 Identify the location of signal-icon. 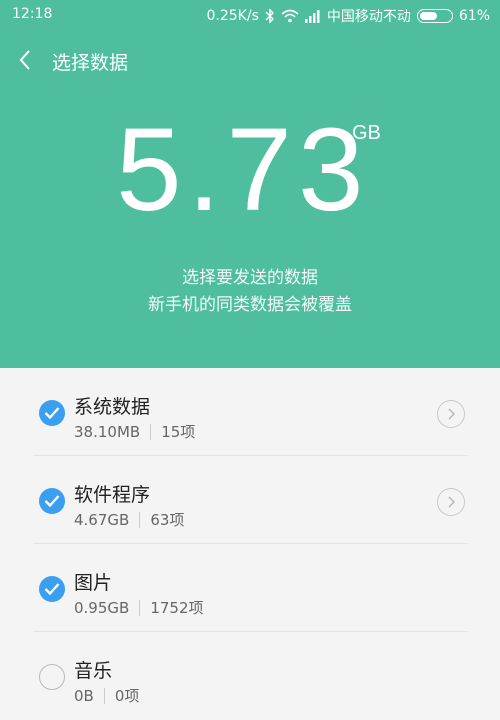
(312, 16).